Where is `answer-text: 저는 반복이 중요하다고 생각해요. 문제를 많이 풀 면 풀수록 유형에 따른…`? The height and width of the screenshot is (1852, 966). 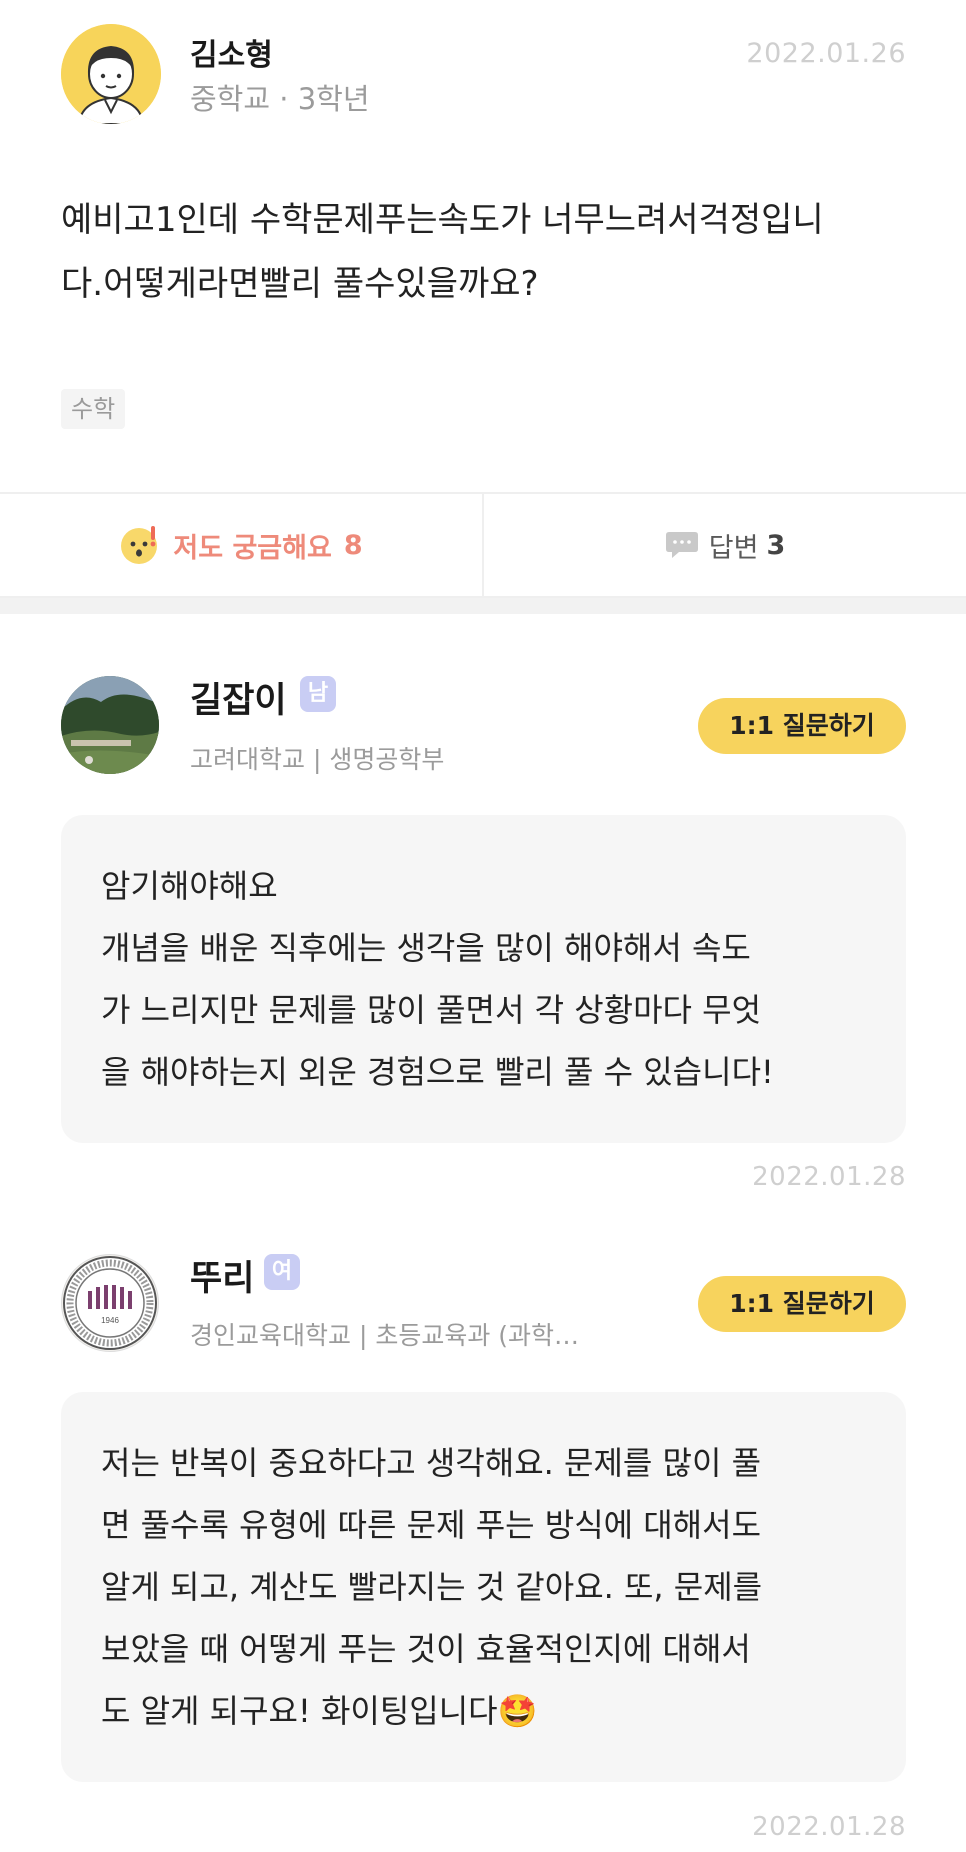 answer-text: 저는 반복이 중요하다고 생각해요. 문제를 많이 풀 면 풀수록 유형에 따른… is located at coordinates (432, 1587).